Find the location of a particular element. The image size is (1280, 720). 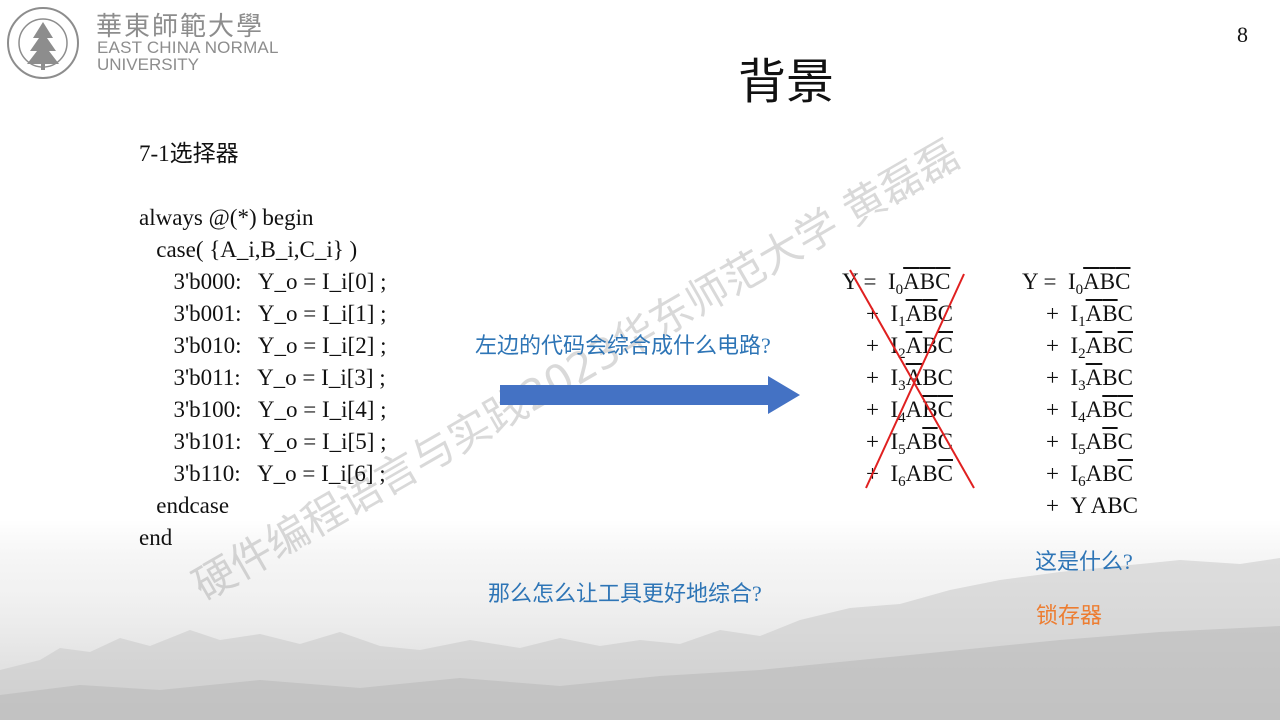

university-seal-logo is located at coordinates (43, 43).